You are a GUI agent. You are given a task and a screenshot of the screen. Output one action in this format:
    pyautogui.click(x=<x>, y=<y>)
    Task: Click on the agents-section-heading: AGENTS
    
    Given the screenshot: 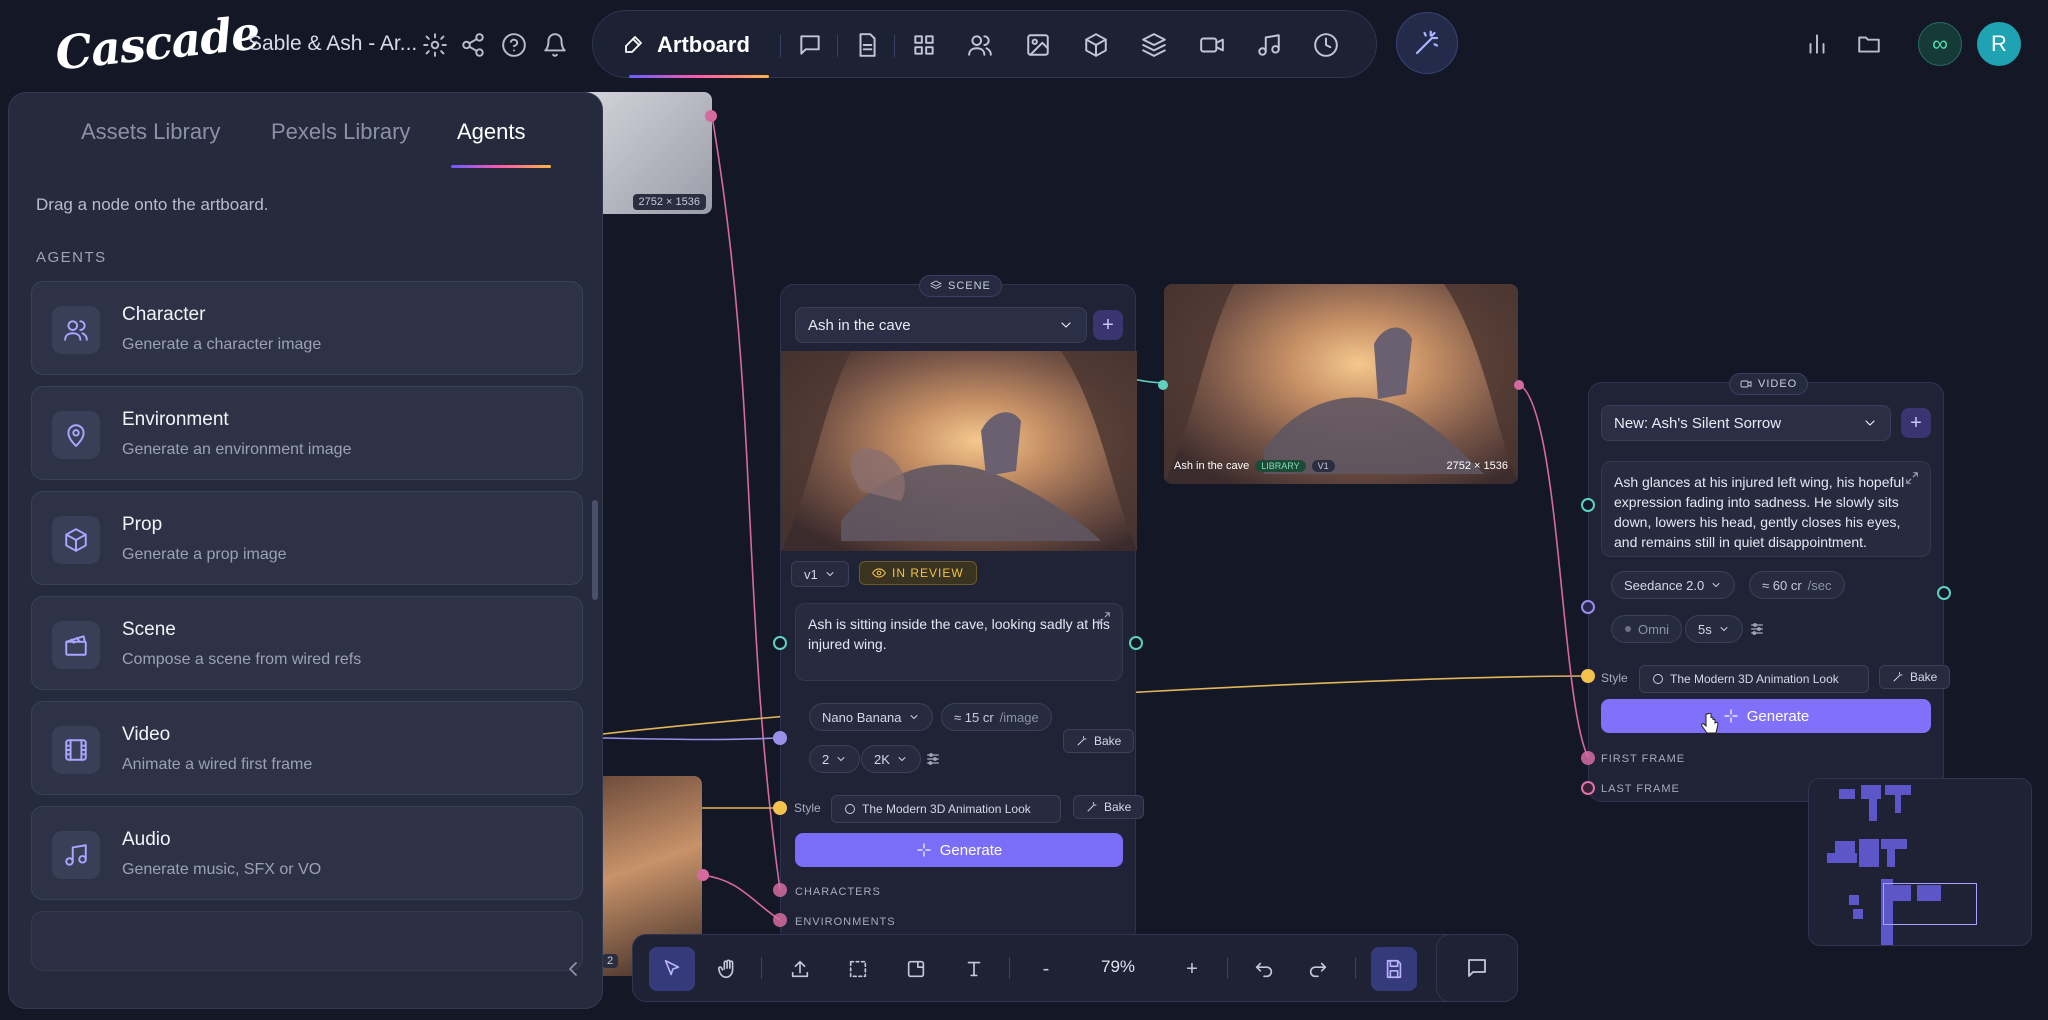 What is the action you would take?
    pyautogui.click(x=71, y=257)
    